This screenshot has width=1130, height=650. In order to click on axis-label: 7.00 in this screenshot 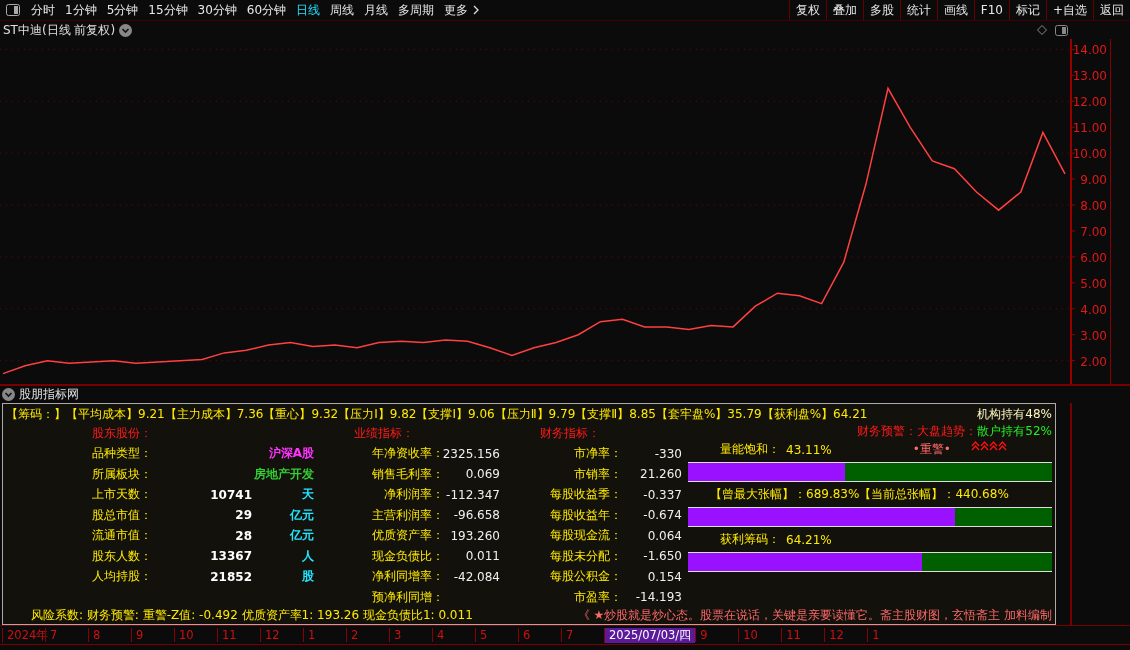, I will do `click(1093, 231)`.